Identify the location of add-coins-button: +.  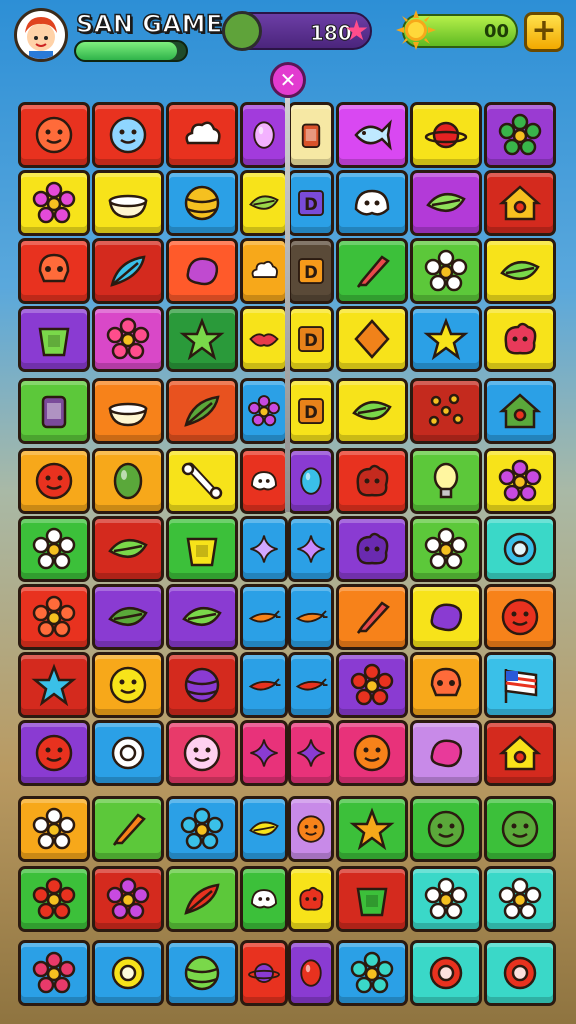
(544, 32).